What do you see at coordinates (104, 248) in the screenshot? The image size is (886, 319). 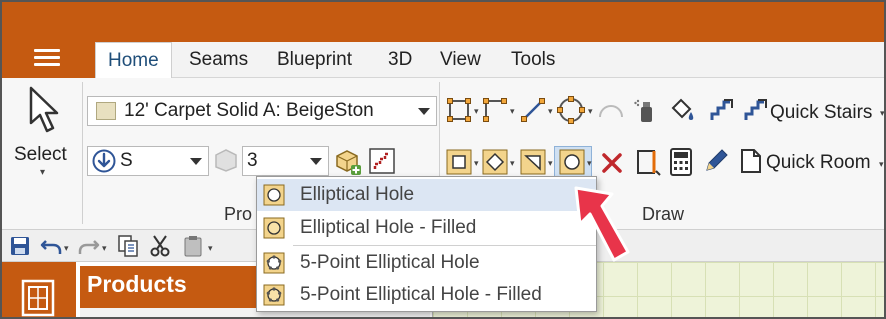 I see `redo-dropdown: ▾` at bounding box center [104, 248].